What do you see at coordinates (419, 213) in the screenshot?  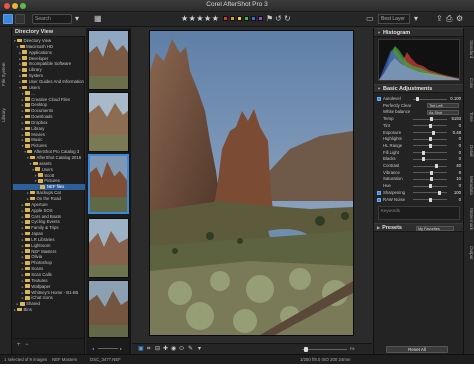 I see `keywords-field: Keywords` at bounding box center [419, 213].